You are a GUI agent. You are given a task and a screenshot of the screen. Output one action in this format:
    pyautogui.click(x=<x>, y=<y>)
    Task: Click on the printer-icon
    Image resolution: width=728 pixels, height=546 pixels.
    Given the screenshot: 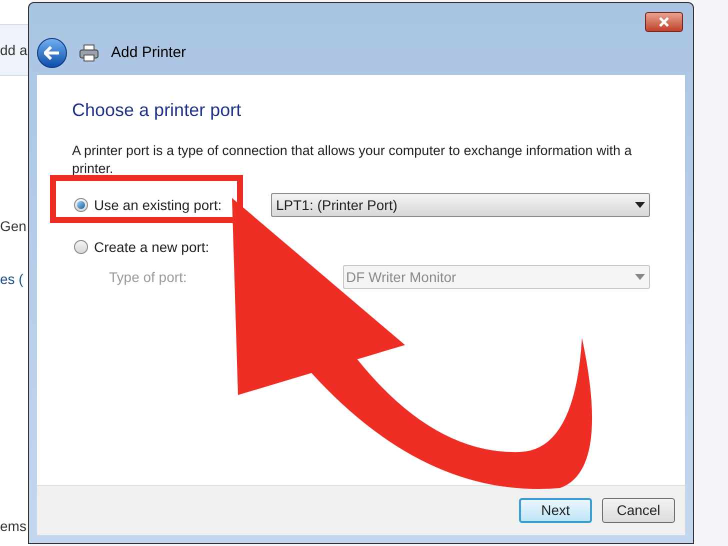 What is the action you would take?
    pyautogui.click(x=89, y=53)
    